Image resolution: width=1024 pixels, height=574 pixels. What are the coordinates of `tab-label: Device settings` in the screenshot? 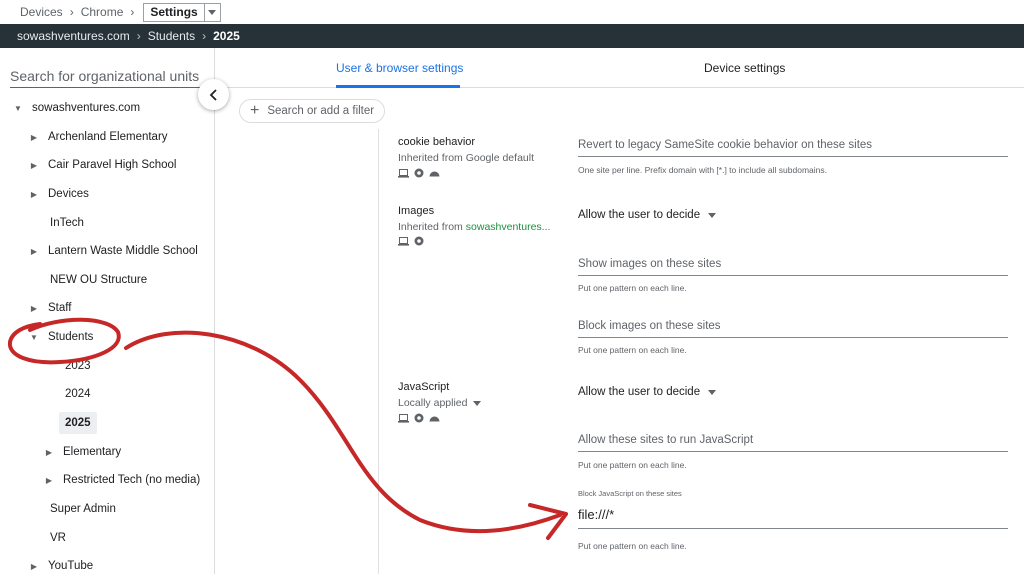 It's located at (745, 68).